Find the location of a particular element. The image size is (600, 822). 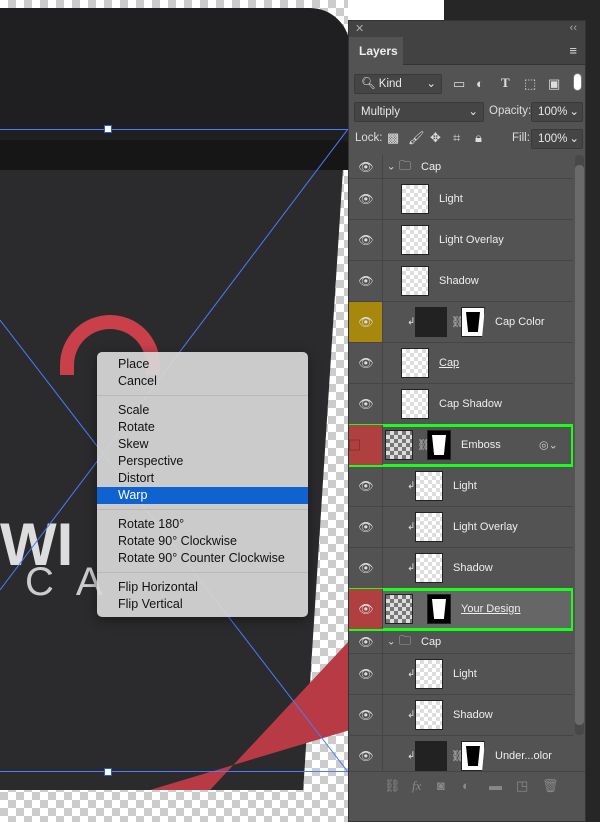

layer-row: 👁︎ Cap is located at coordinates (461, 363).